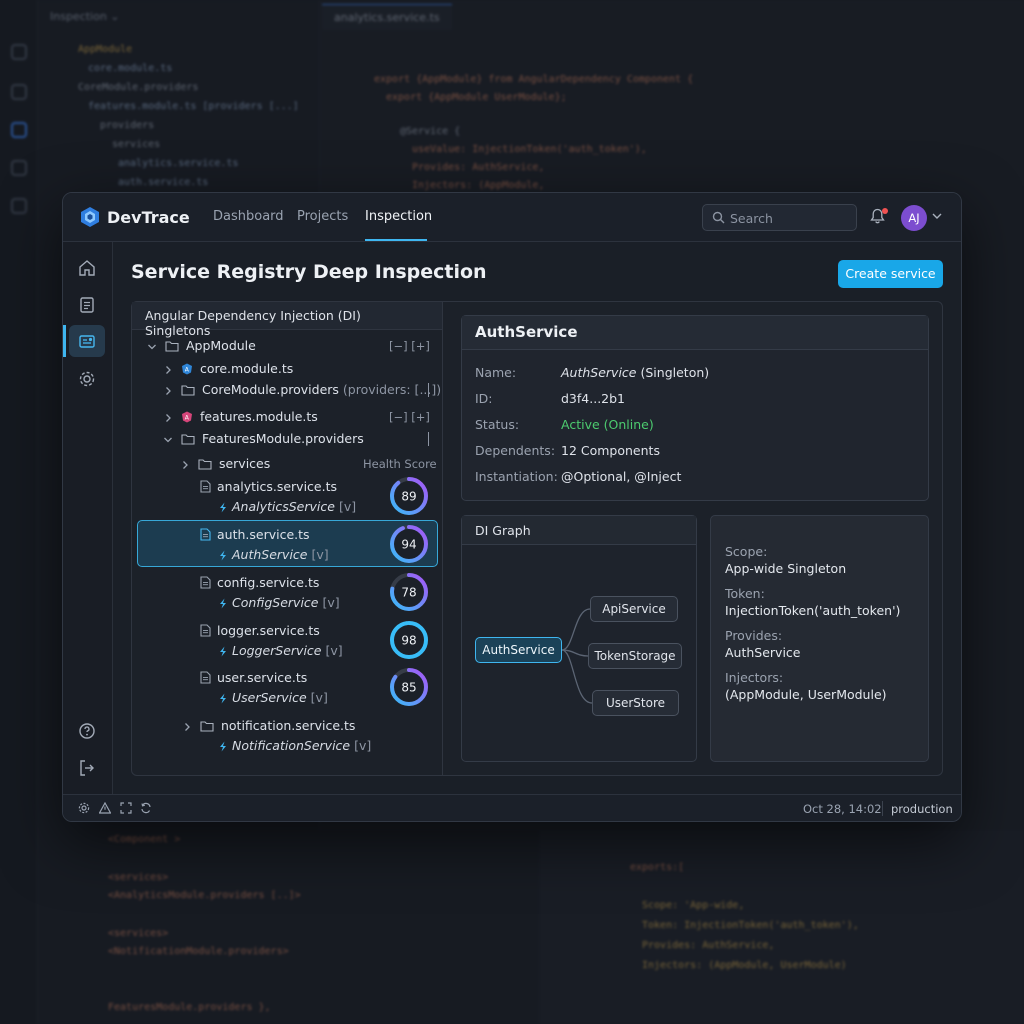 The image size is (1024, 1024). I want to click on brand-name: DevTrace, so click(148, 217).